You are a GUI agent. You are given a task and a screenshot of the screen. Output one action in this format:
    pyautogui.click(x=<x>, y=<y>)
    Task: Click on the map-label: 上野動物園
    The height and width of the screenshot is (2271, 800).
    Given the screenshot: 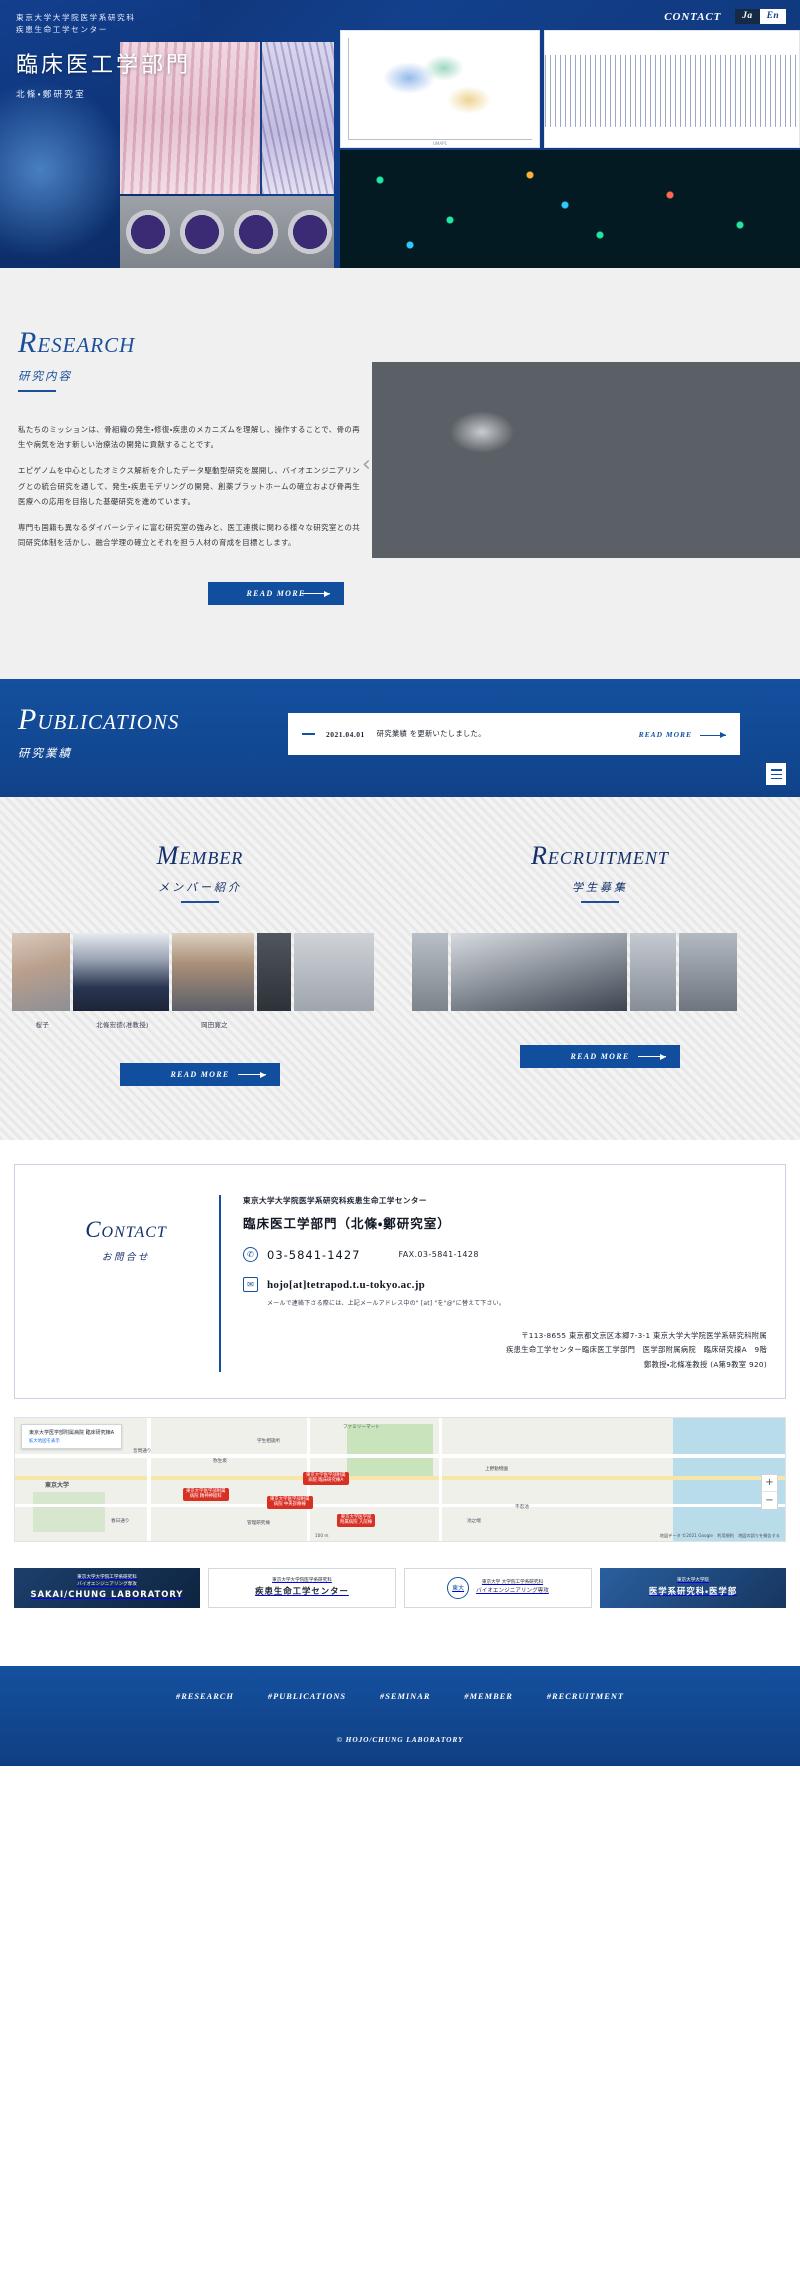 What is the action you would take?
    pyautogui.click(x=496, y=1469)
    